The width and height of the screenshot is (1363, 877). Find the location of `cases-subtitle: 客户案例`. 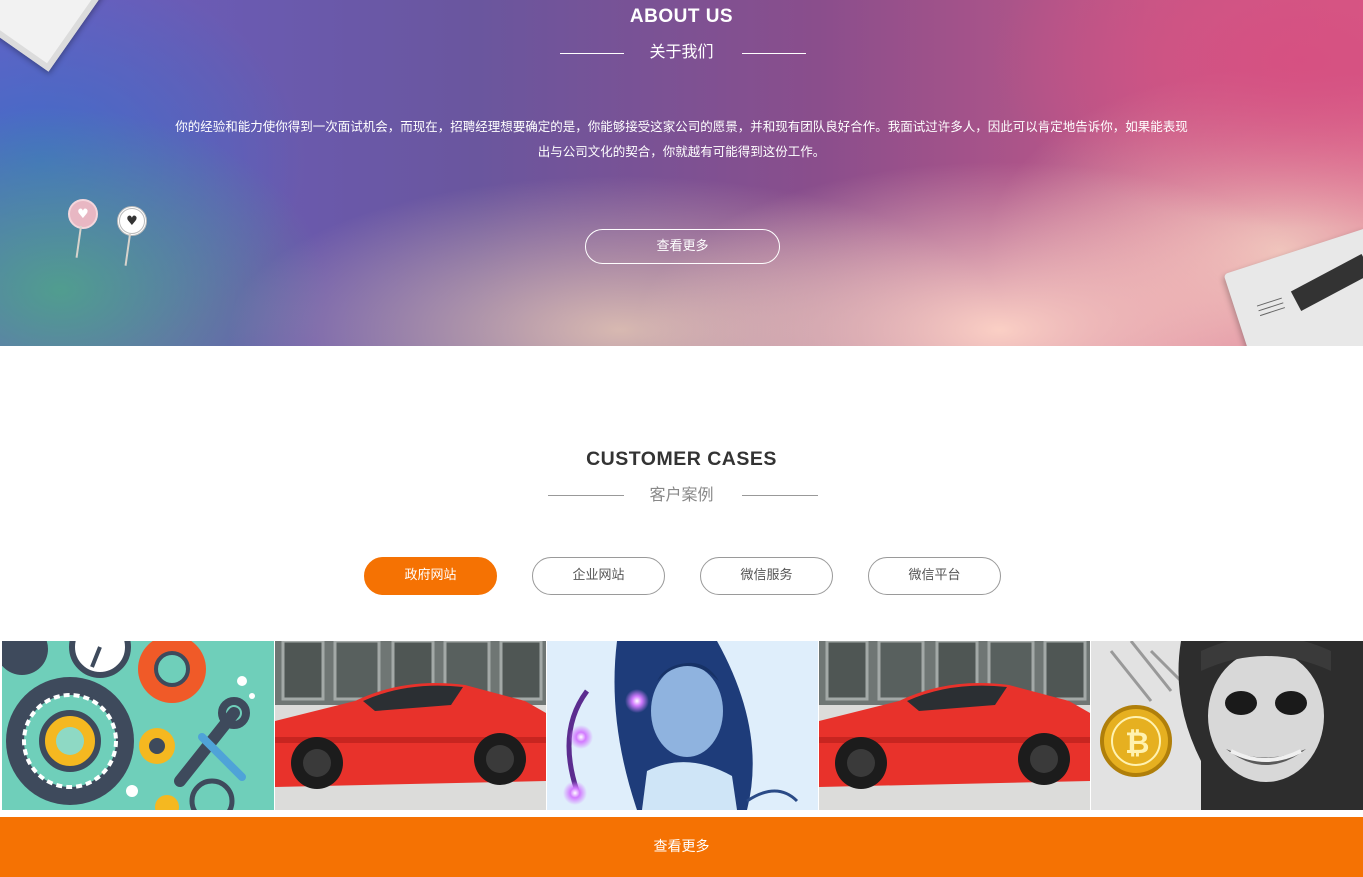

cases-subtitle: 客户案例 is located at coordinates (681, 494).